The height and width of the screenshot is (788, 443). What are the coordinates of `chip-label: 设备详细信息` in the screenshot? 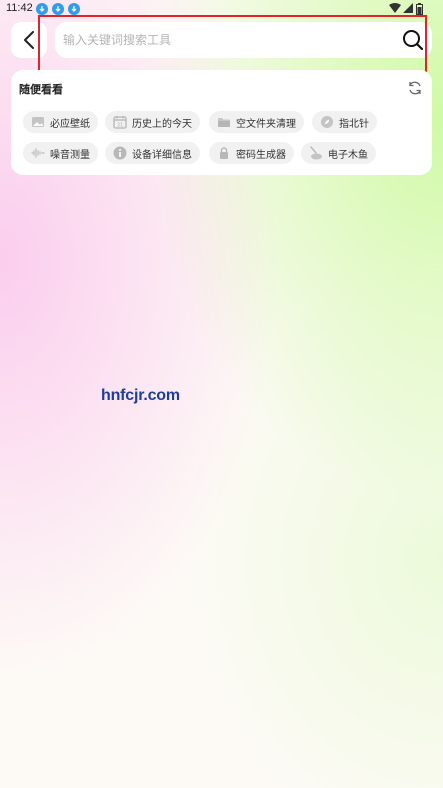 It's located at (162, 155).